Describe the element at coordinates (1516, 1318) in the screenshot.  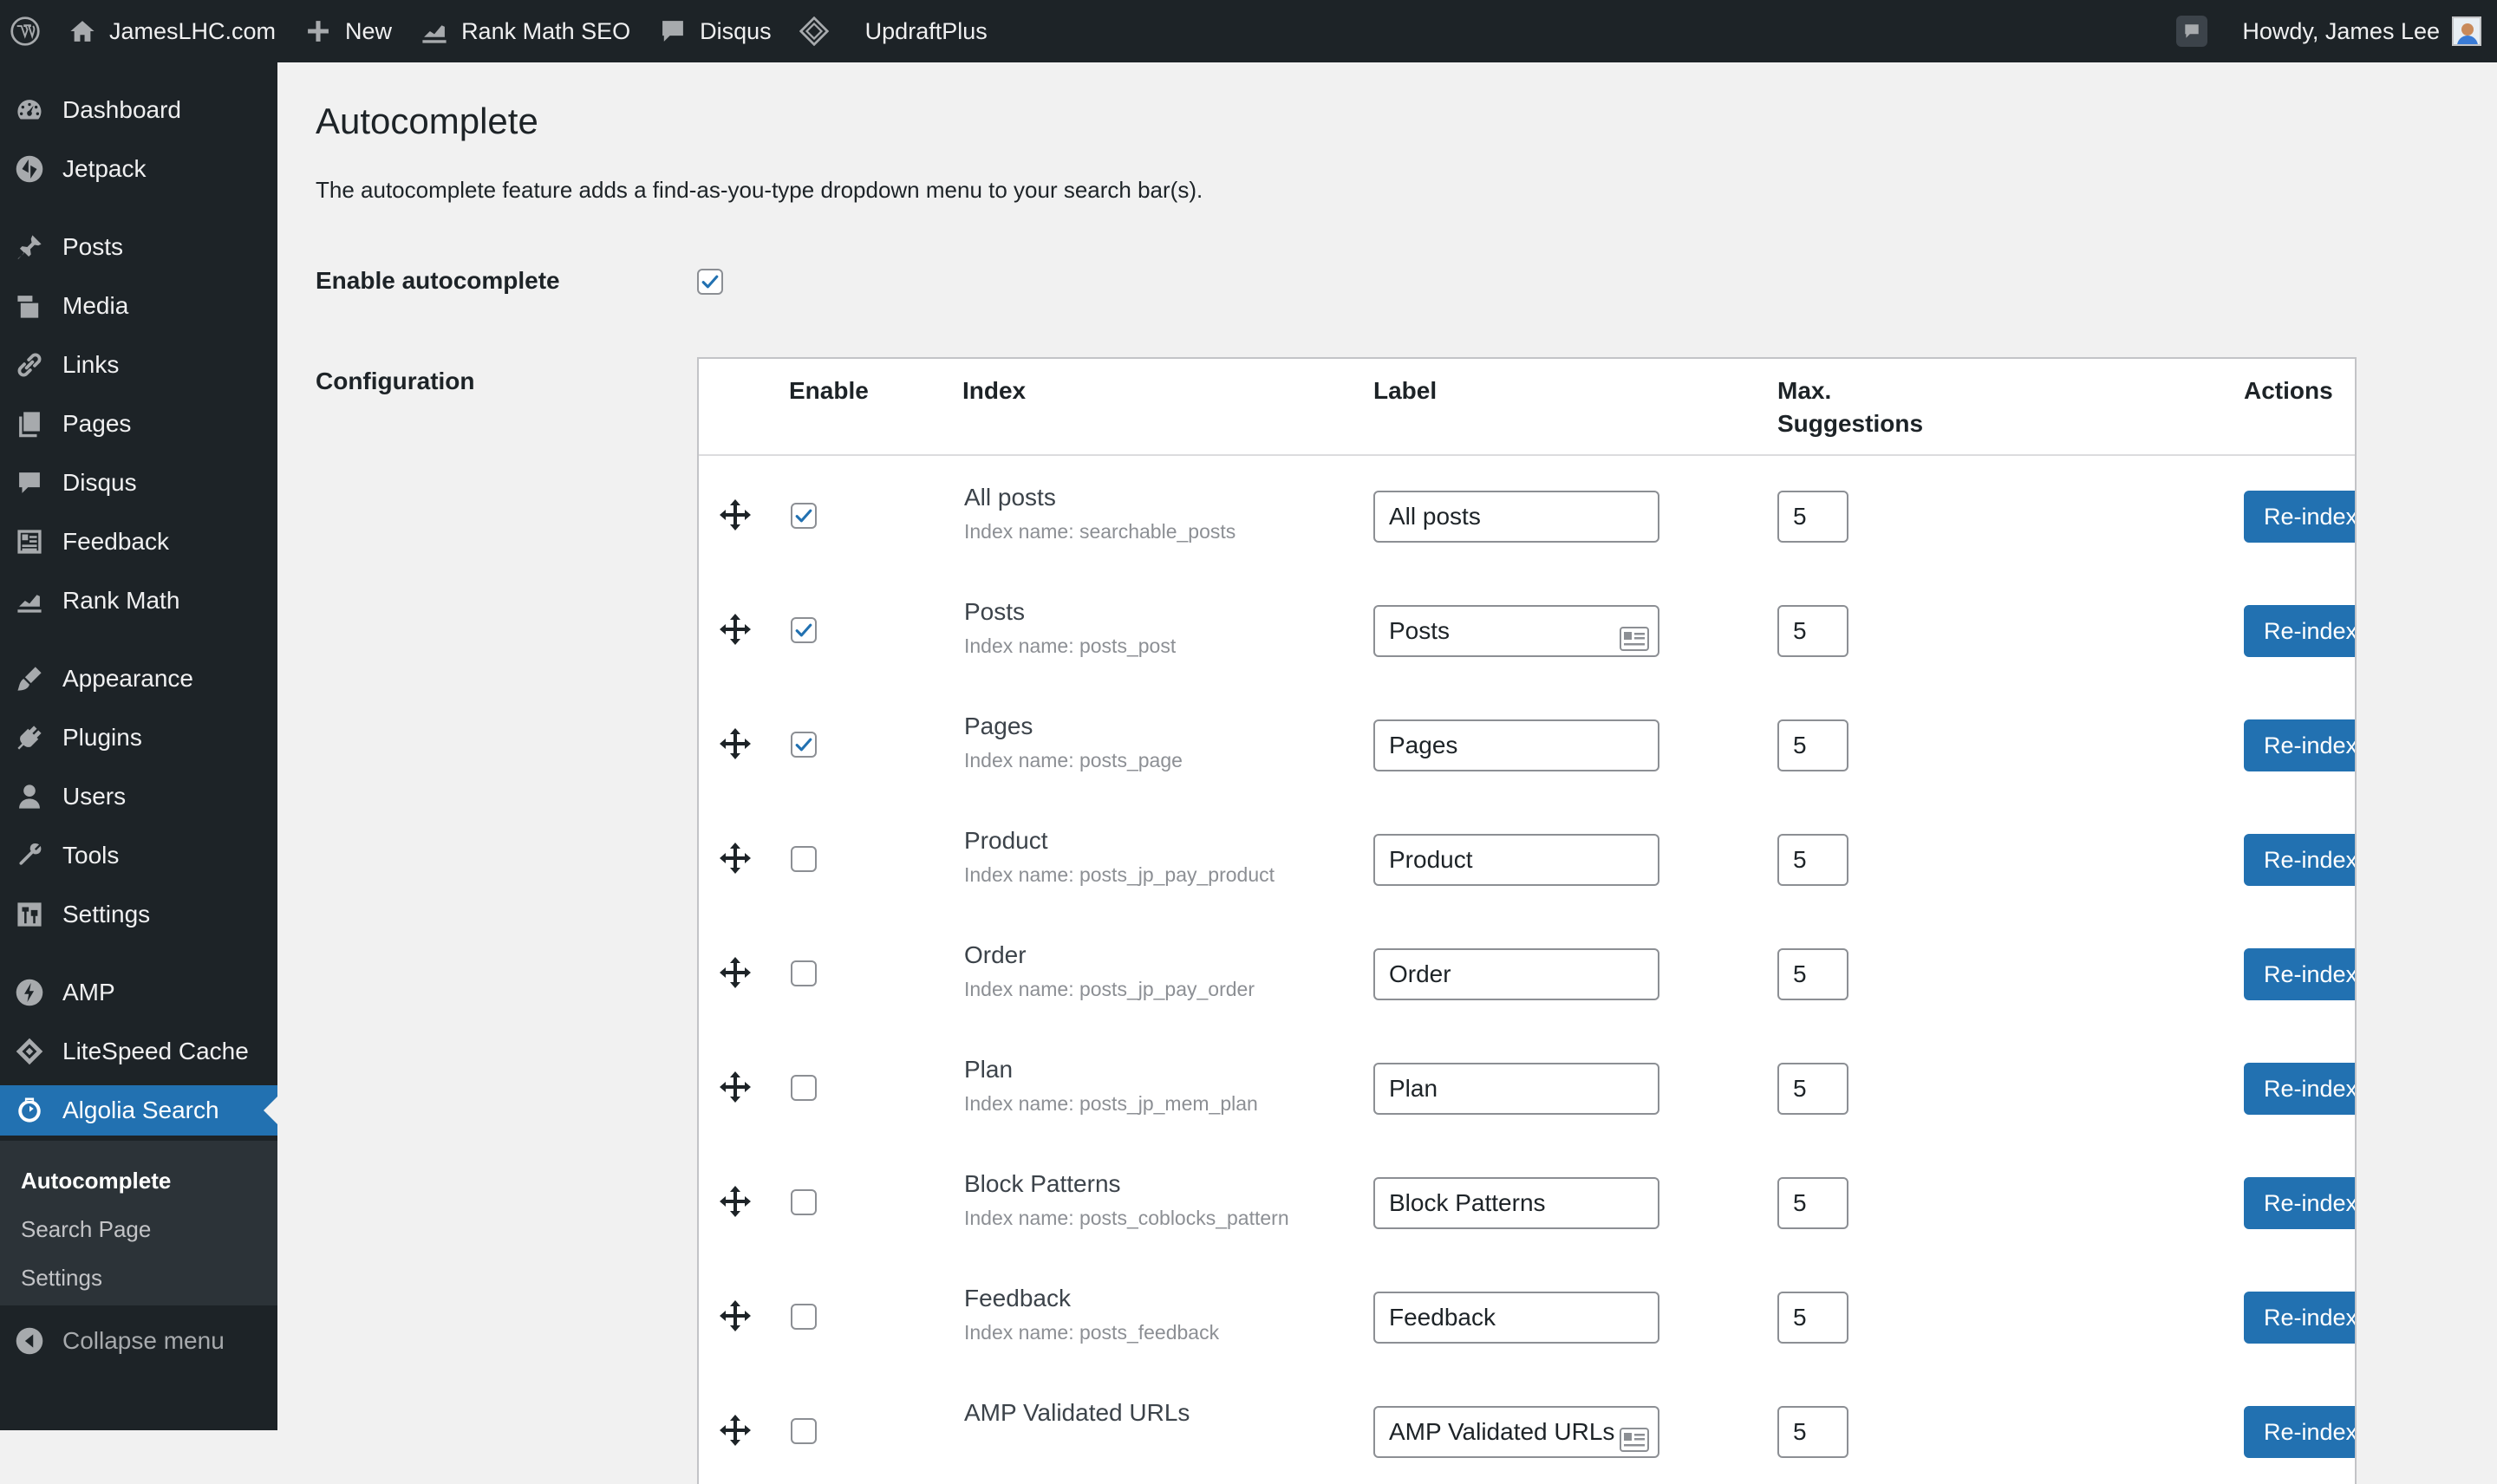
I see `label-input: Feedback` at that location.